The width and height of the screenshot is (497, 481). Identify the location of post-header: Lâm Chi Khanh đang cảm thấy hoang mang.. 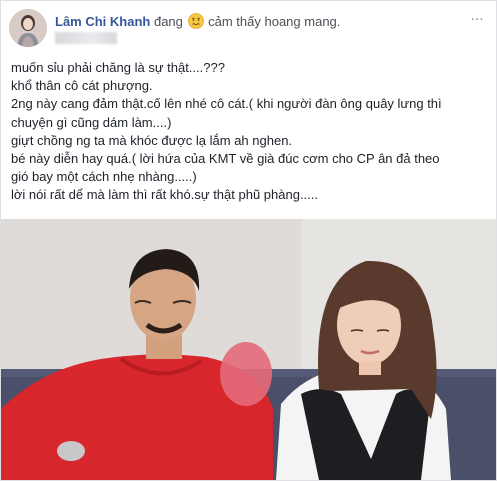
(197, 21).